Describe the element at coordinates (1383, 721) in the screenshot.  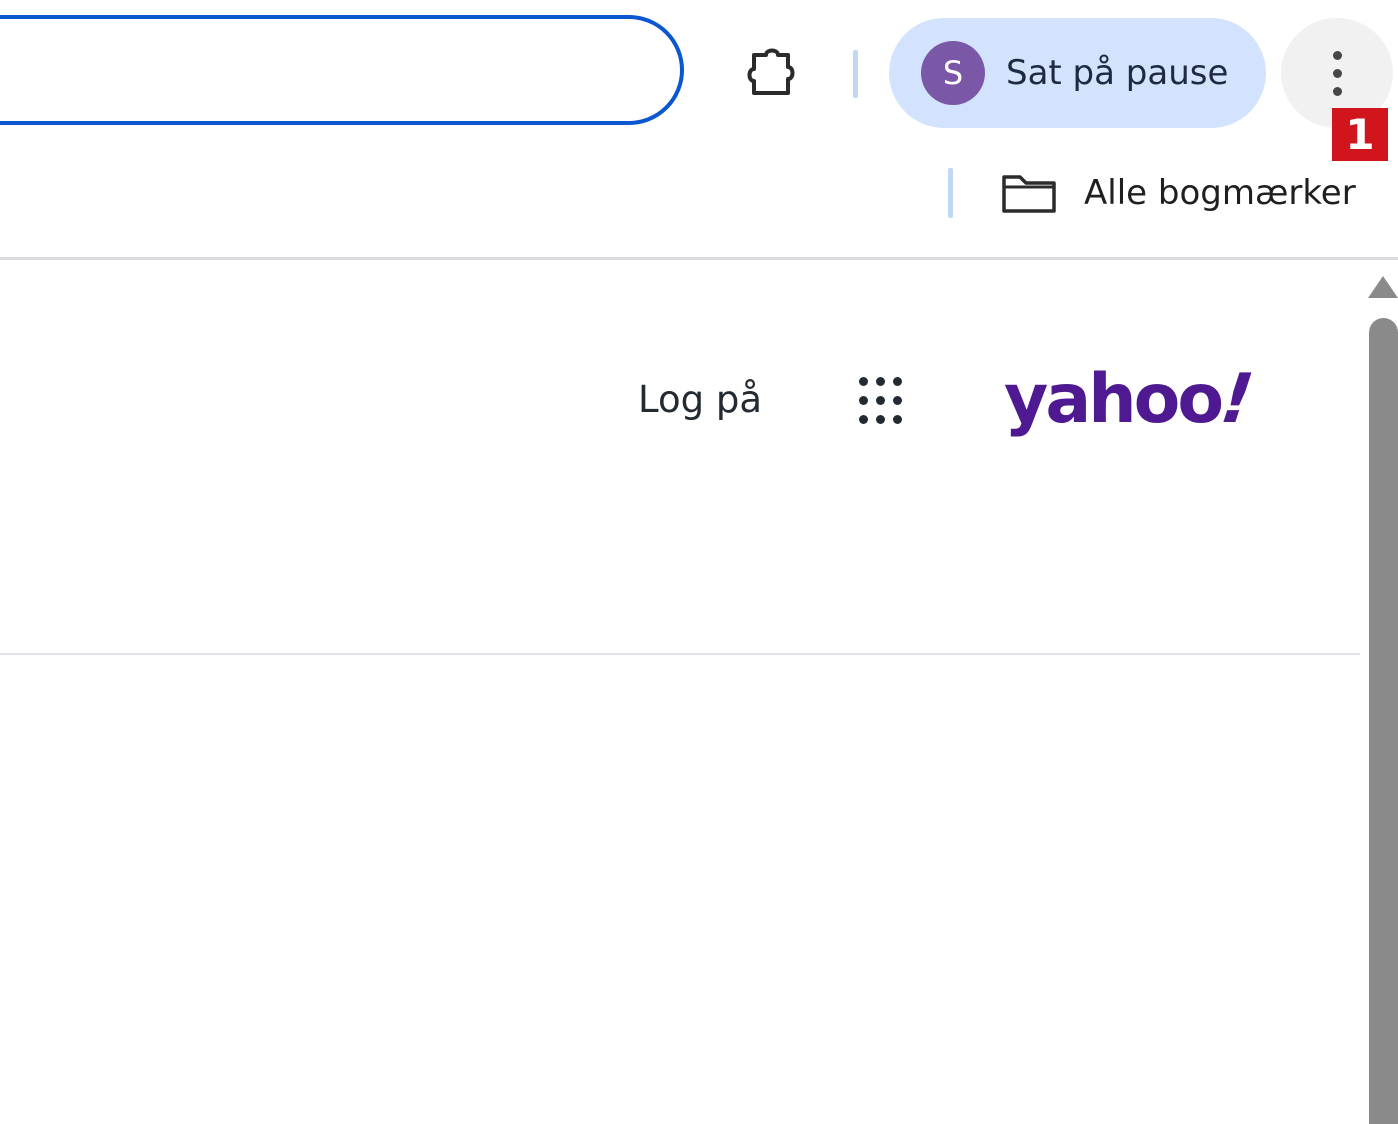
I see `scrollbar-thumb` at that location.